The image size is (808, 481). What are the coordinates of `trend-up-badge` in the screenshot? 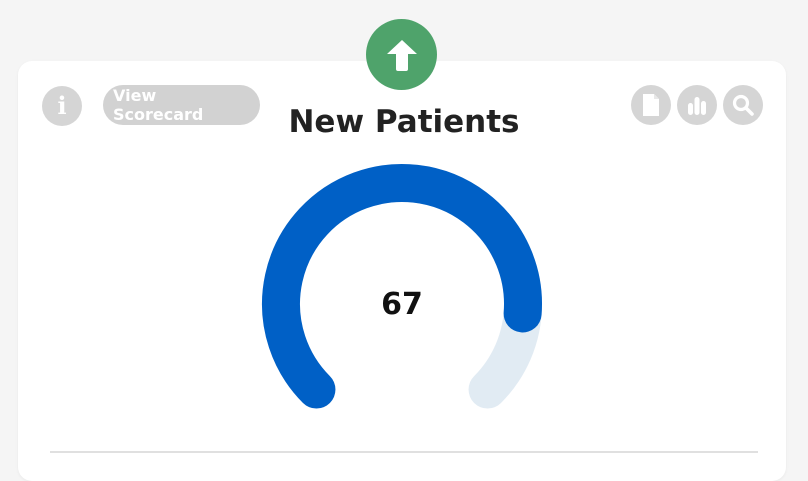 It's located at (401, 54).